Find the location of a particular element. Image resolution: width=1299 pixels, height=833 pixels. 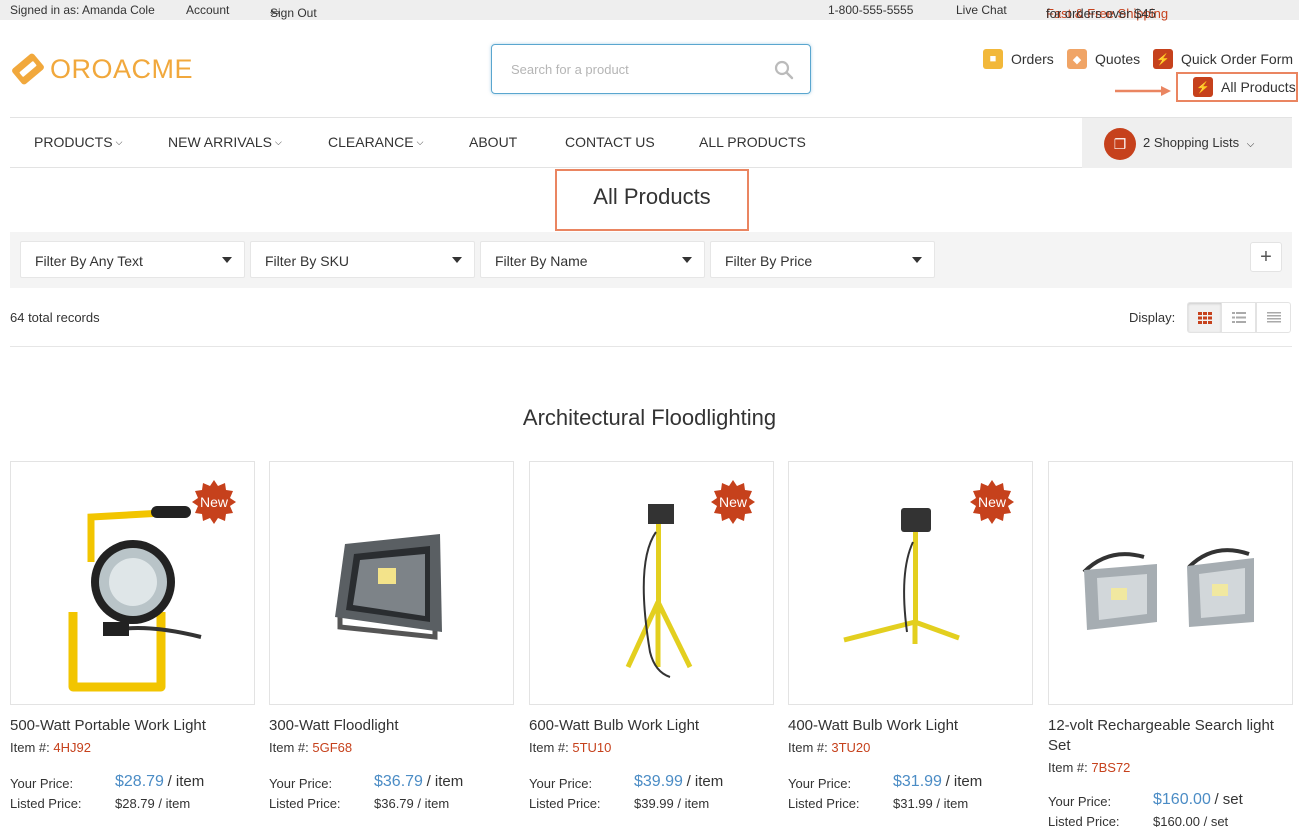

item-number: Item #: 7BS72 is located at coordinates (1089, 767).